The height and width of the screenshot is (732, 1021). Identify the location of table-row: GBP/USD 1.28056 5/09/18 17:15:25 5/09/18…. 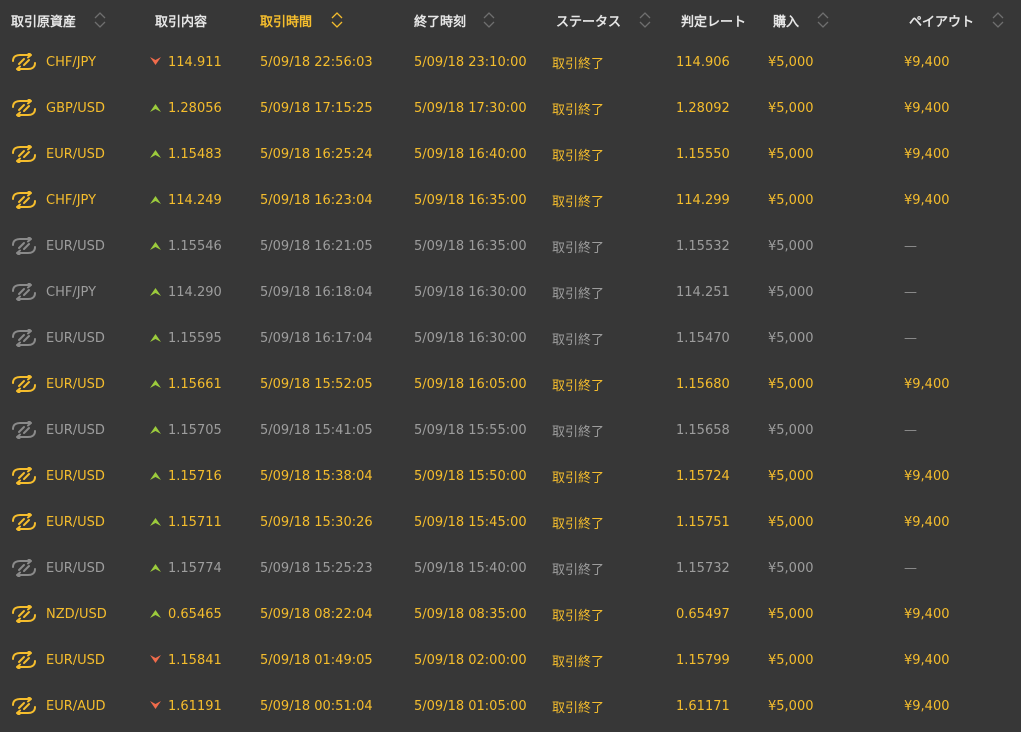
(510, 108).